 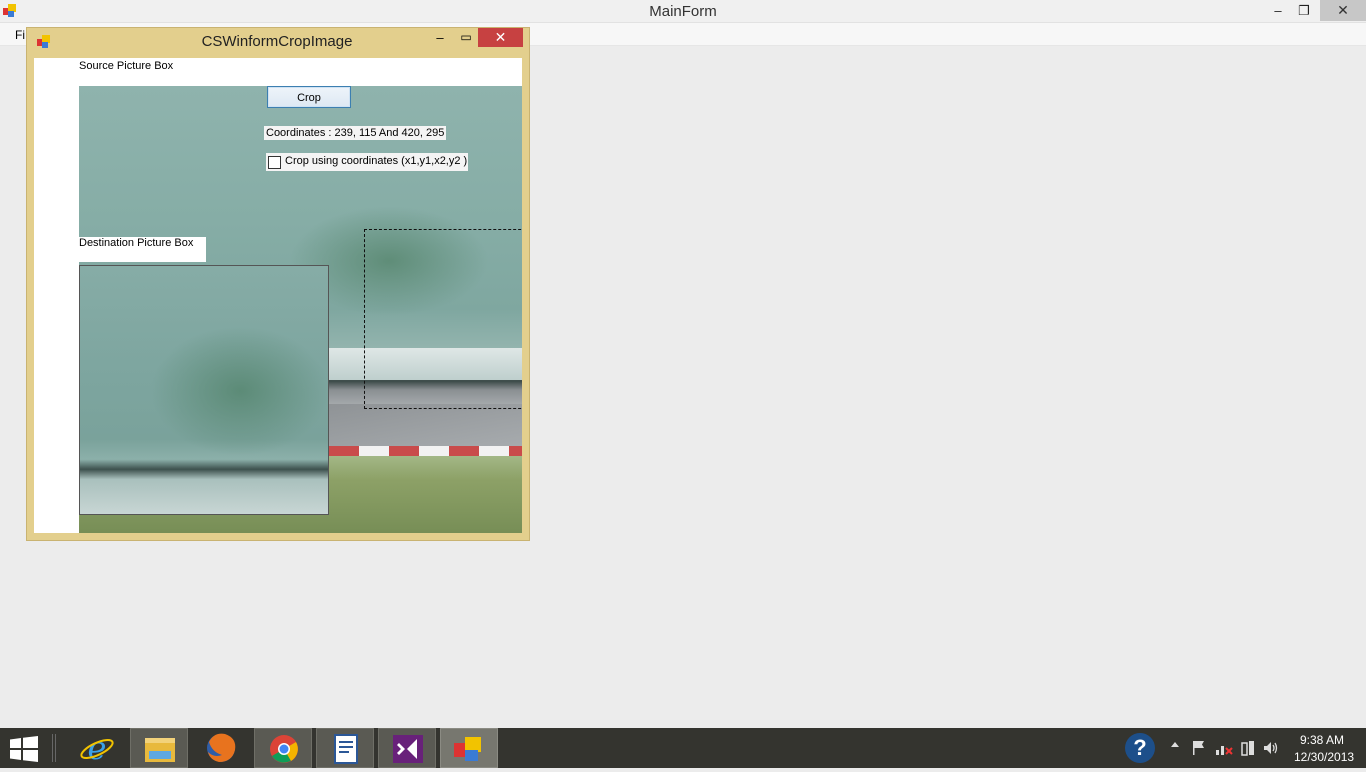 I want to click on action-center-flag-icon, so click(x=1199, y=748).